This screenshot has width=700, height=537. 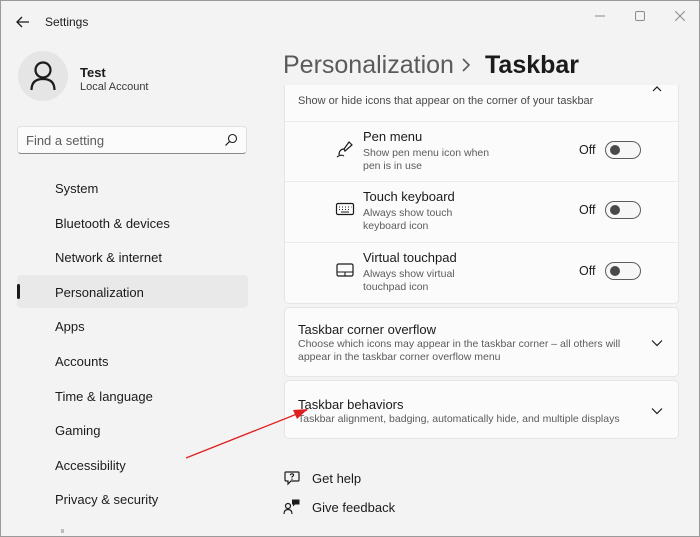 What do you see at coordinates (99, 292) in the screenshot?
I see `sidebar-item-label: Personalization` at bounding box center [99, 292].